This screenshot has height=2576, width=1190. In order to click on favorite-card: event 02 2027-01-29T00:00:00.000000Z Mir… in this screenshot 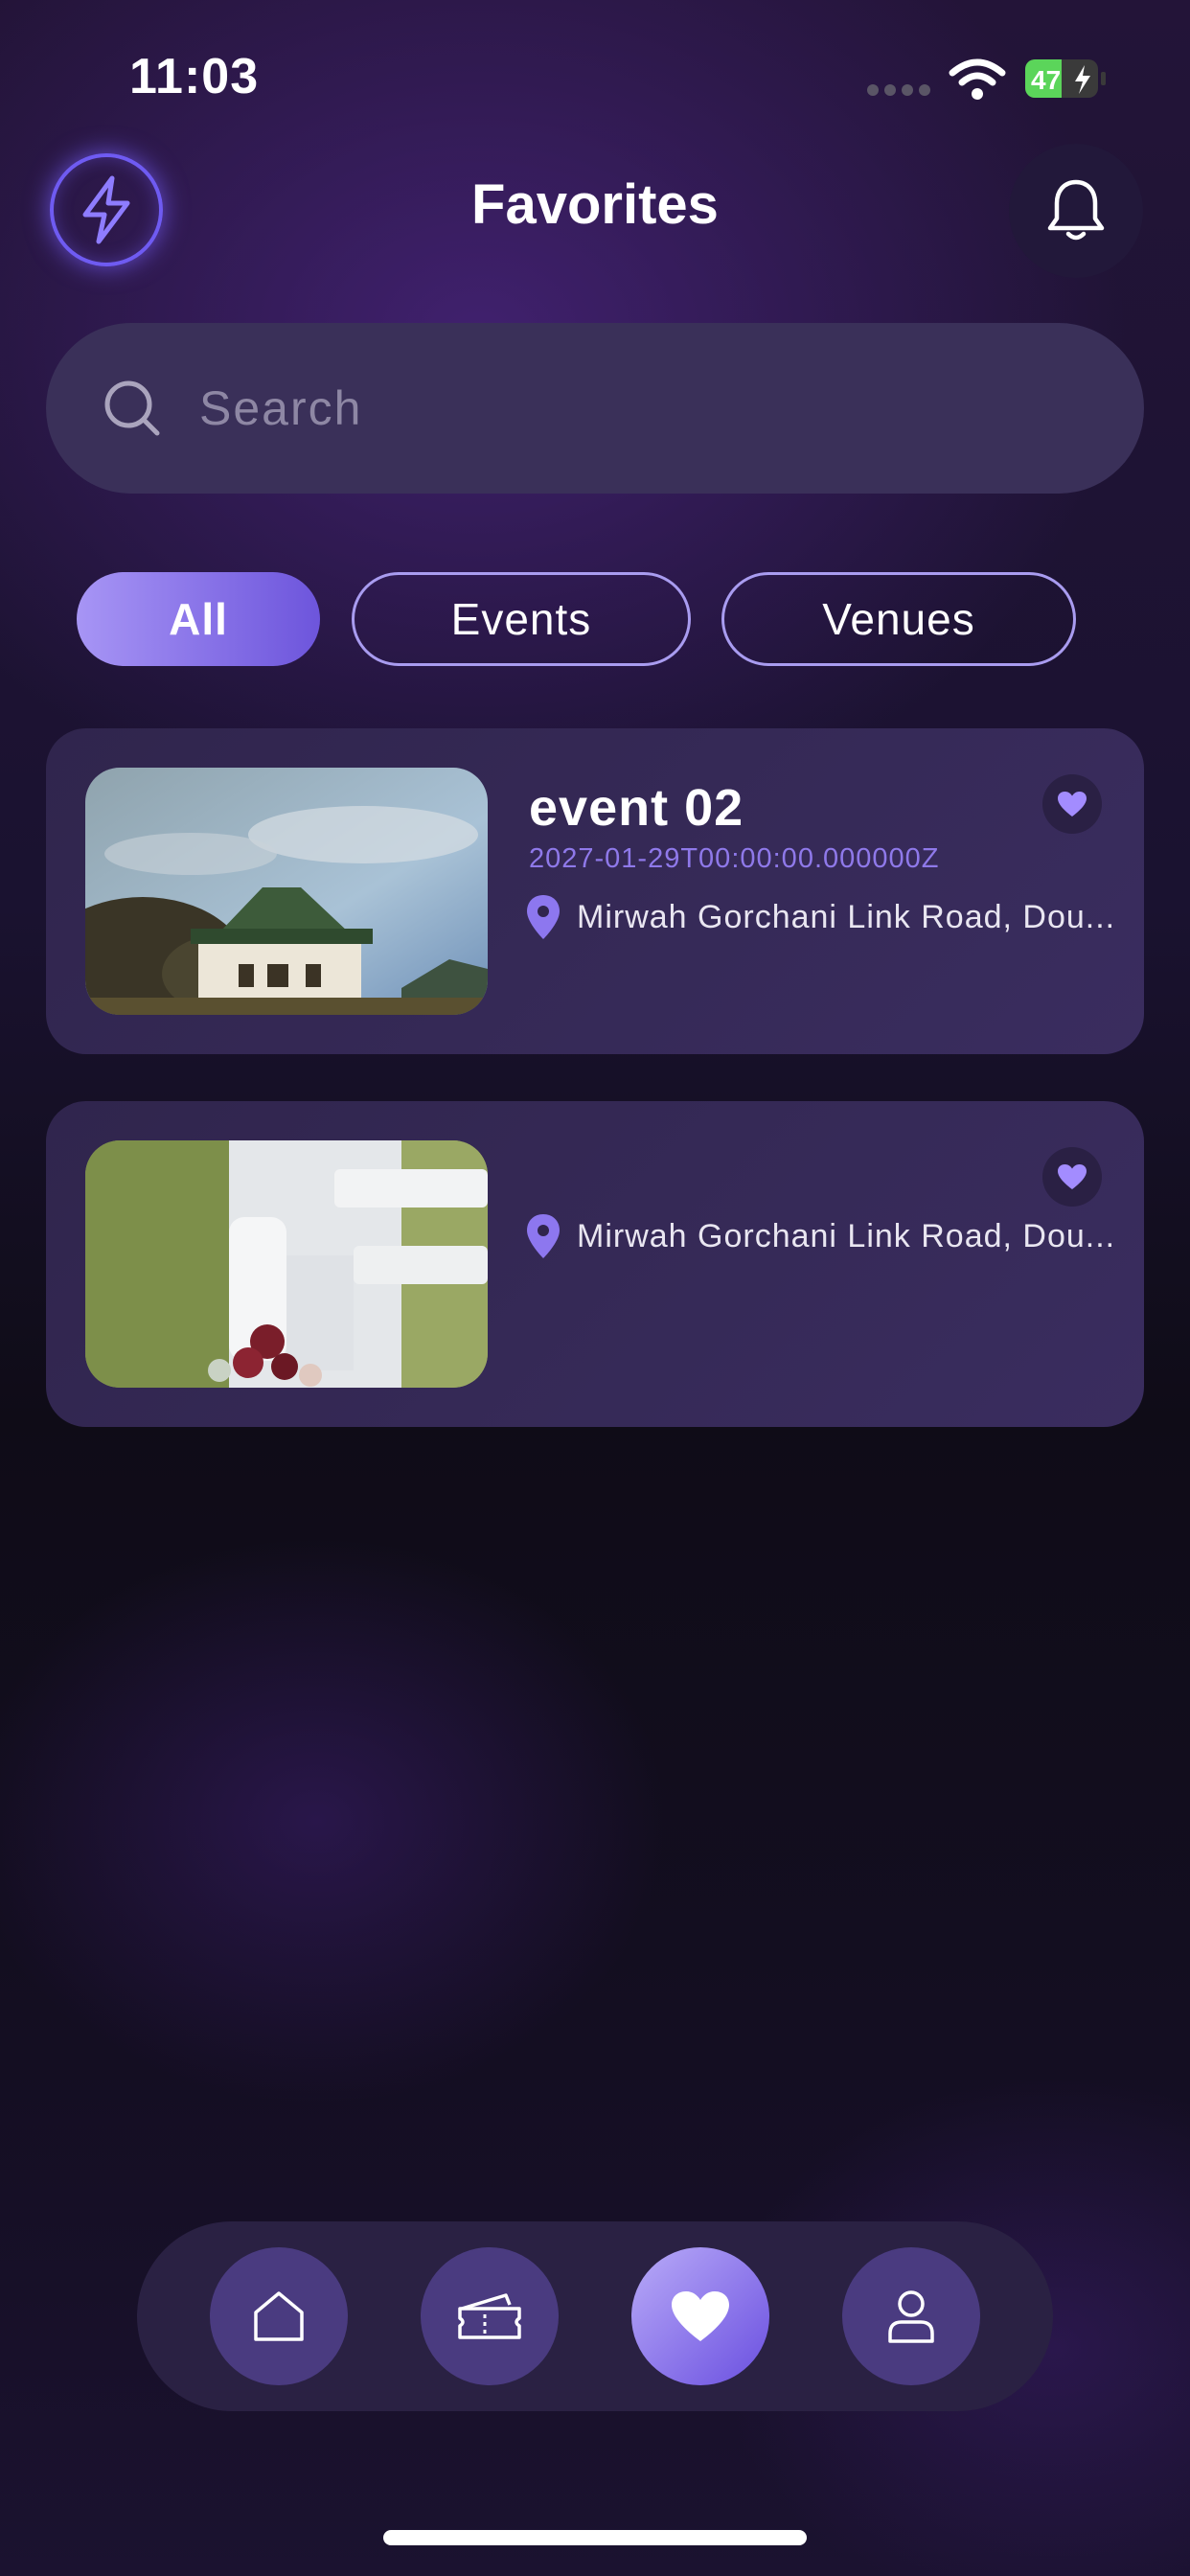, I will do `click(595, 891)`.